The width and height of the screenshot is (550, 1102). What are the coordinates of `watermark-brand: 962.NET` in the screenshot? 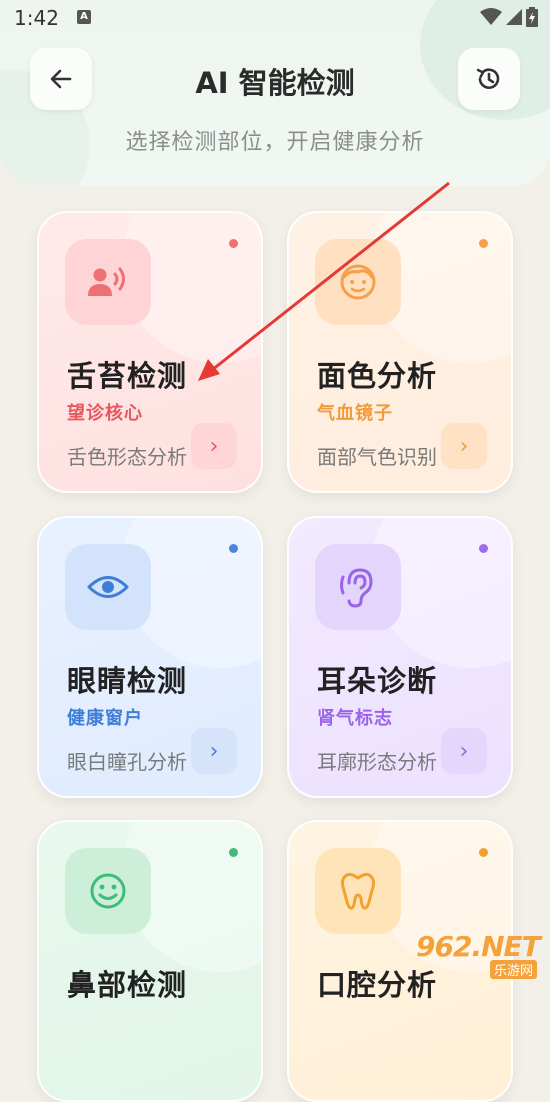 It's located at (478, 946).